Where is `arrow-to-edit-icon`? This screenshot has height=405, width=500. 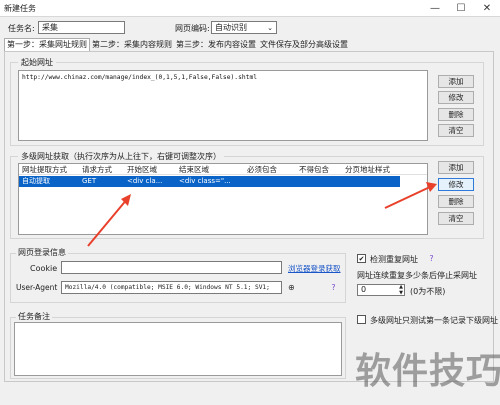
arrow-to-edit-icon is located at coordinates (408, 197).